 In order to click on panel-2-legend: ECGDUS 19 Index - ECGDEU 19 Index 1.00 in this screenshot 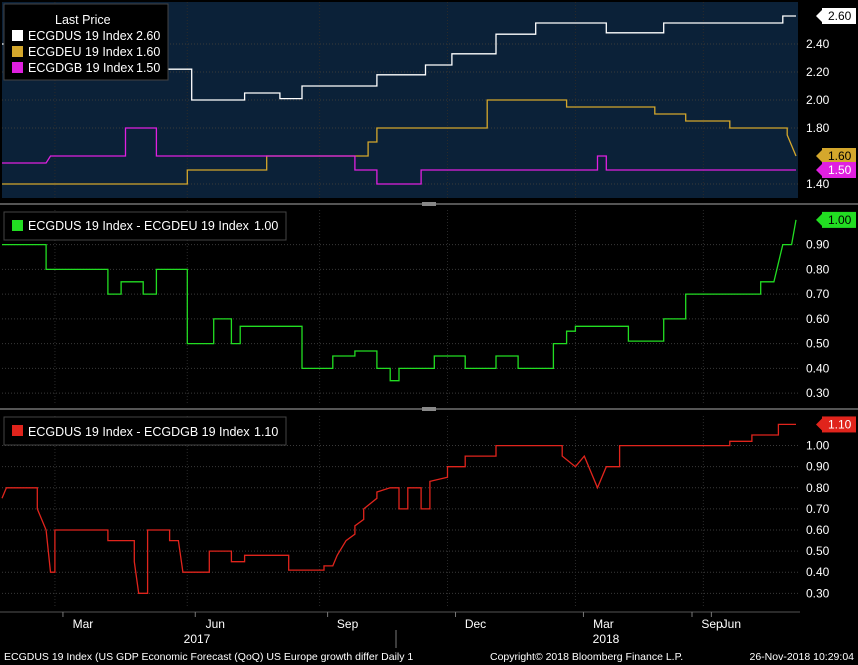, I will do `click(145, 226)`.